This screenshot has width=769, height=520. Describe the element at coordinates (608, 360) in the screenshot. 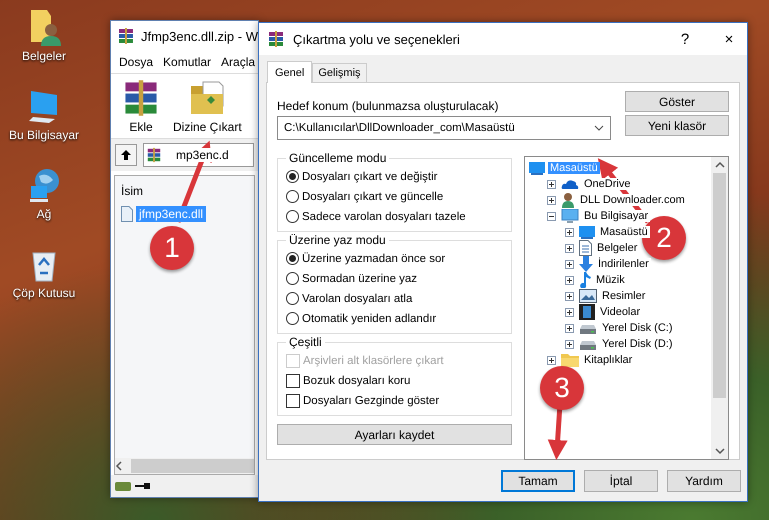

I see `tree-item: Kitaplıklar` at that location.